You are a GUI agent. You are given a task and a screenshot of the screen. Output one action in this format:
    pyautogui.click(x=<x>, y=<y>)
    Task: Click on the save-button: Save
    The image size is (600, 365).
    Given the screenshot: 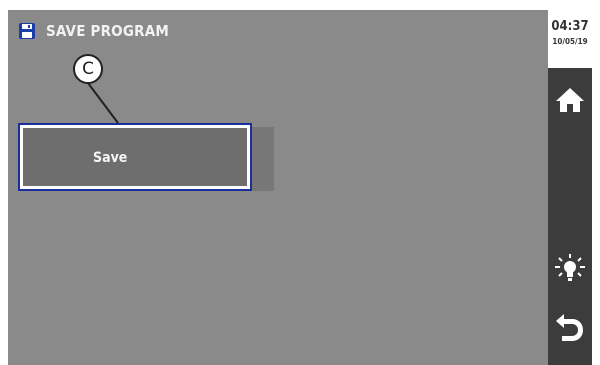 What is the action you would take?
    pyautogui.click(x=135, y=157)
    